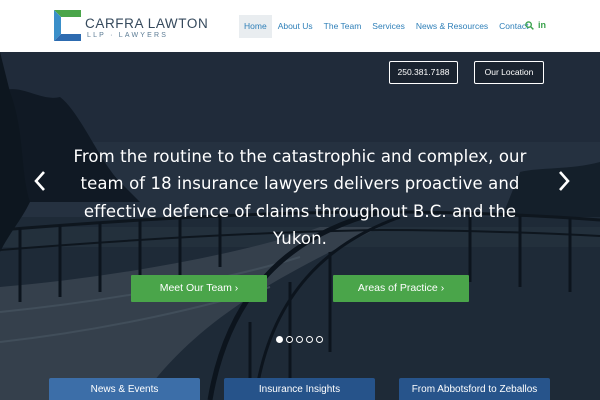 The height and width of the screenshot is (400, 600). What do you see at coordinates (147, 23) in the screenshot?
I see `logo-name: CARFRA LAWTON` at bounding box center [147, 23].